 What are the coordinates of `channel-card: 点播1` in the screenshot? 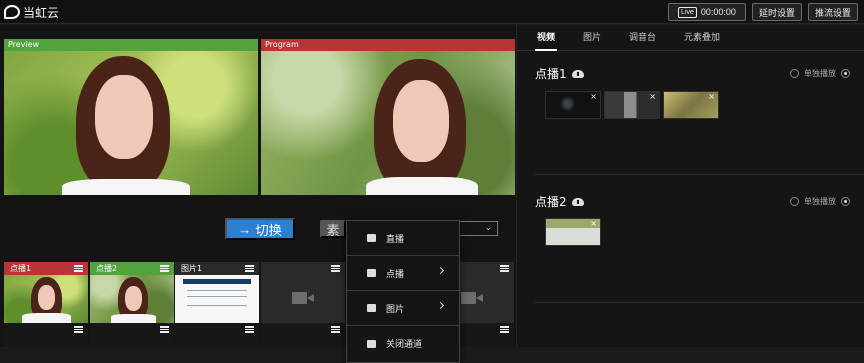 It's located at (46, 304).